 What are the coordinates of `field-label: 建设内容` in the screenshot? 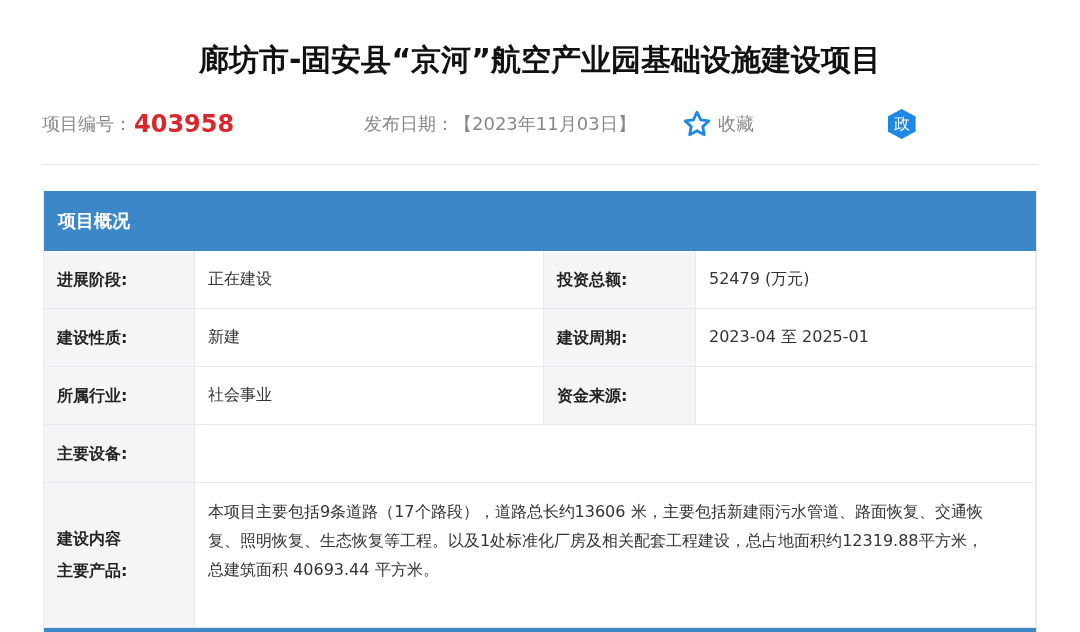 It's located at (89, 539).